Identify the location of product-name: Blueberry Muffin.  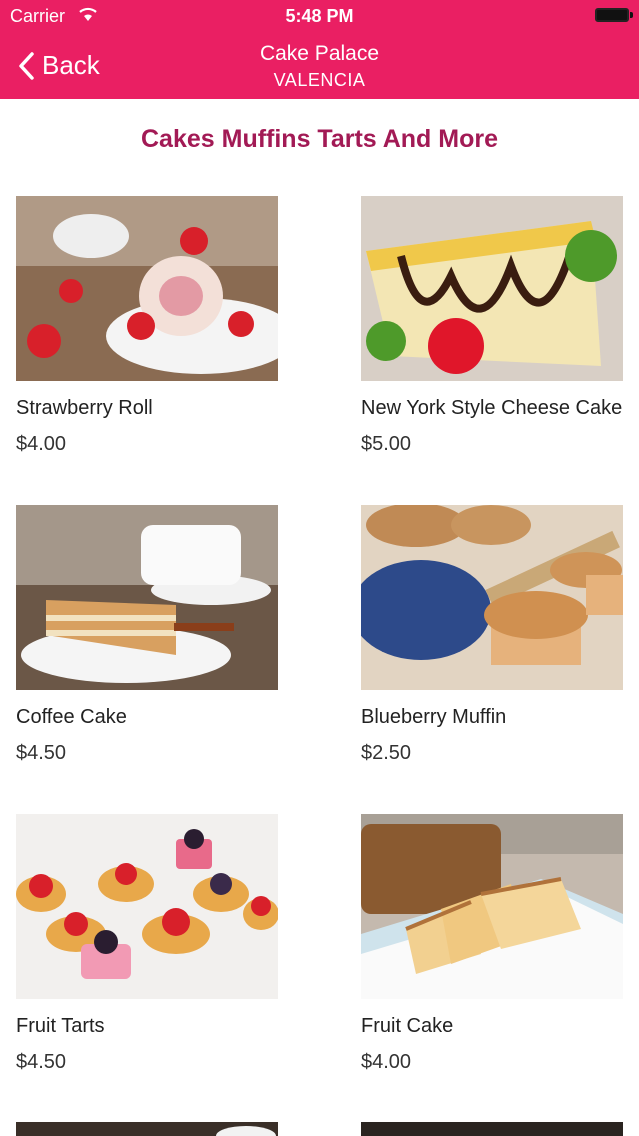
(434, 717).